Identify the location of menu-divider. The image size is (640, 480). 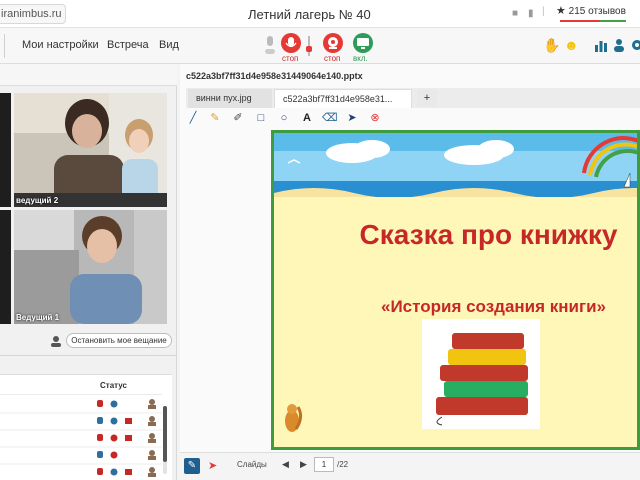
(4, 46).